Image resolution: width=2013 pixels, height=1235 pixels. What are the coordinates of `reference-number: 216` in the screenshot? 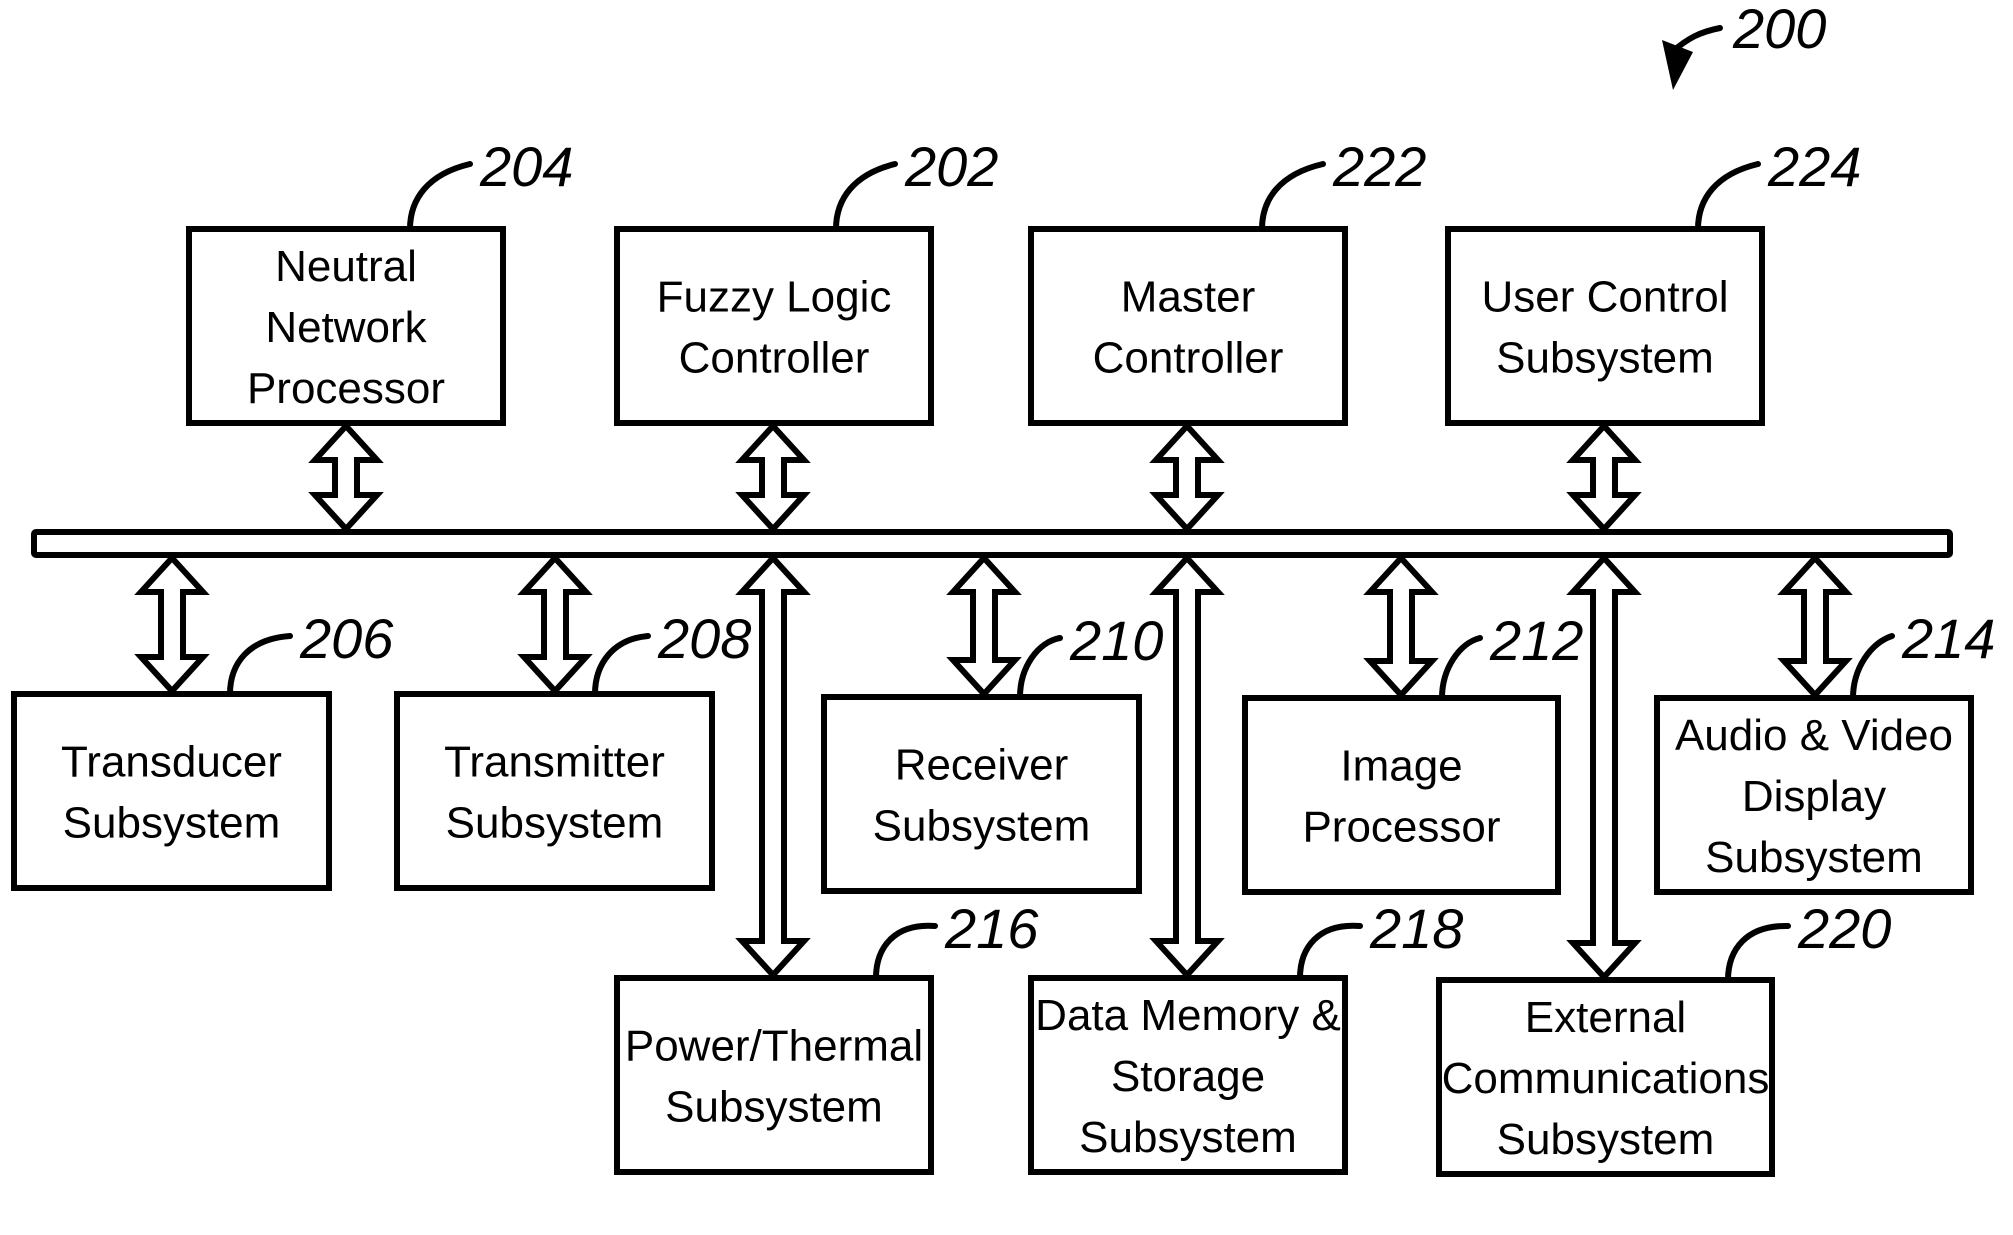 It's located at (991, 928).